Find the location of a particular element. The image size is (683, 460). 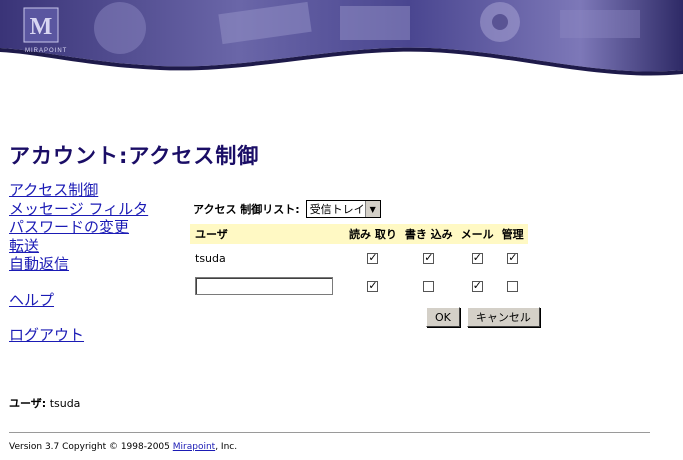

chevron-down-icon: ▼ is located at coordinates (372, 209).